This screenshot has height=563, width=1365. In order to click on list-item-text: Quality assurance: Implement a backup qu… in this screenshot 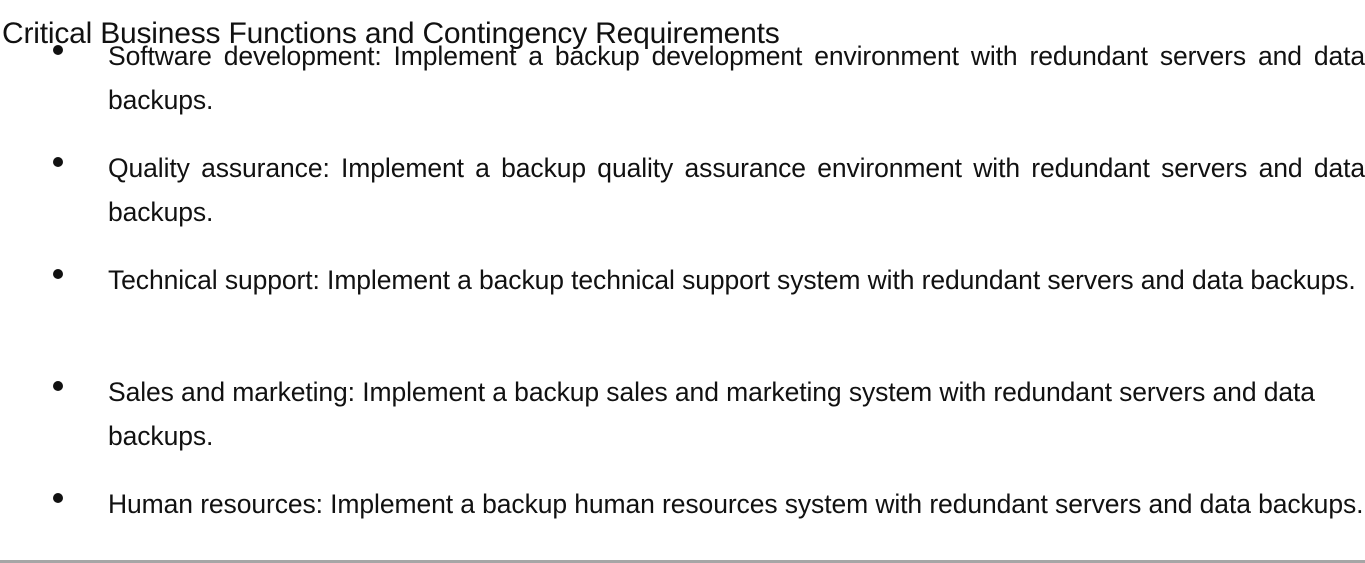, I will do `click(736, 190)`.